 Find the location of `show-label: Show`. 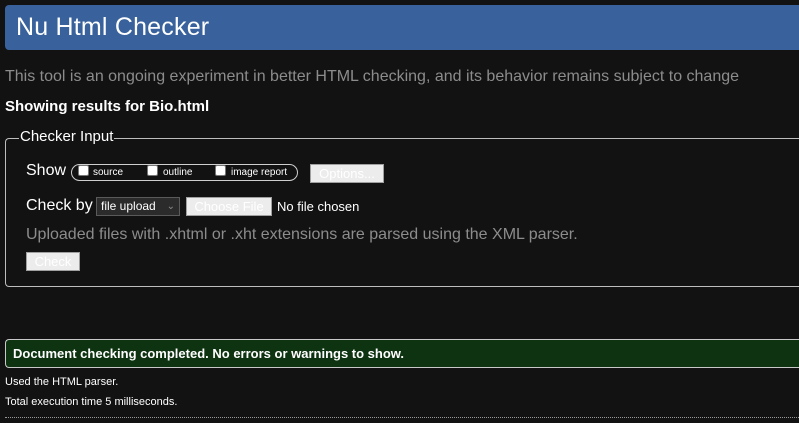

show-label: Show is located at coordinates (46, 170).